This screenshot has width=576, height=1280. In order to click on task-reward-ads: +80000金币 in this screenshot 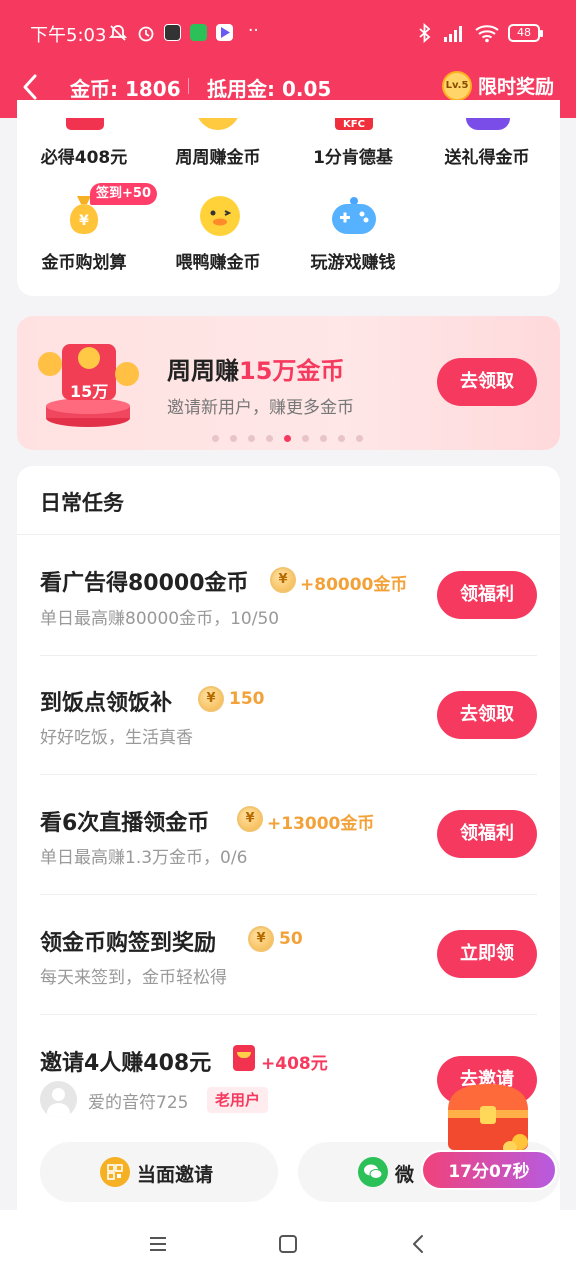, I will do `click(354, 585)`.